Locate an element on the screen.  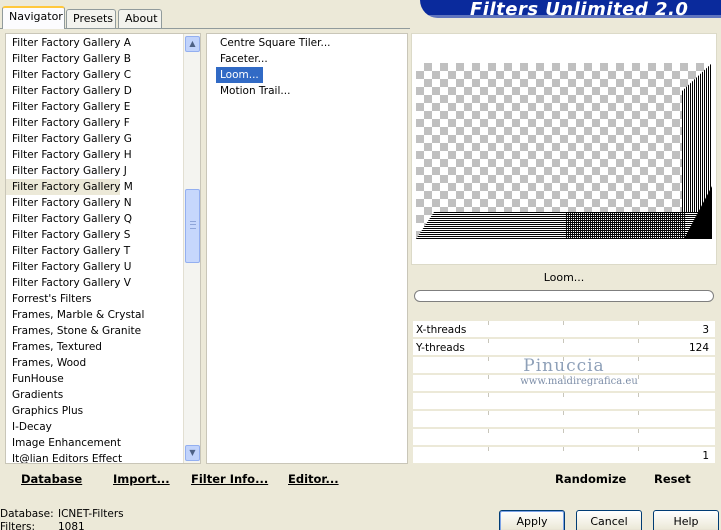
category-item: Filter Factory Gallery A is located at coordinates (103, 43).